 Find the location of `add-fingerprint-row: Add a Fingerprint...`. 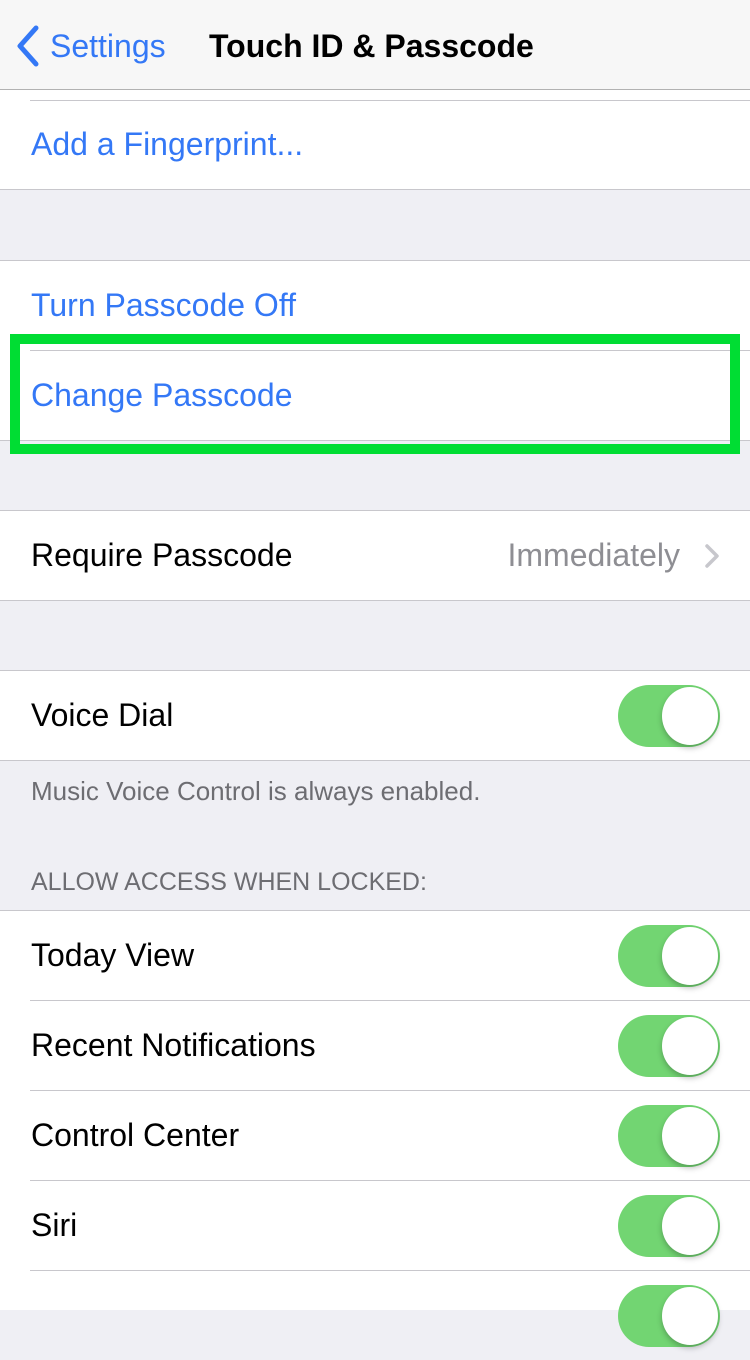

add-fingerprint-row: Add a Fingerprint... is located at coordinates (375, 144).